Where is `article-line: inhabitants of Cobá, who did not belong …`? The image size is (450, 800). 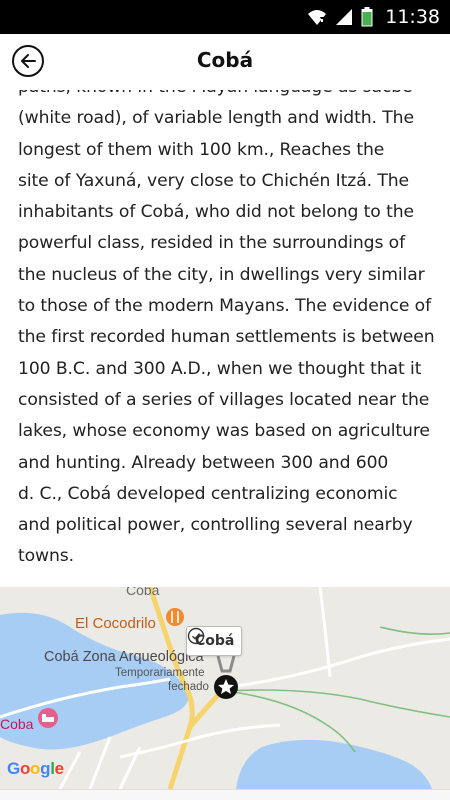
article-line: inhabitants of Cobá, who did not belong … is located at coordinates (216, 212).